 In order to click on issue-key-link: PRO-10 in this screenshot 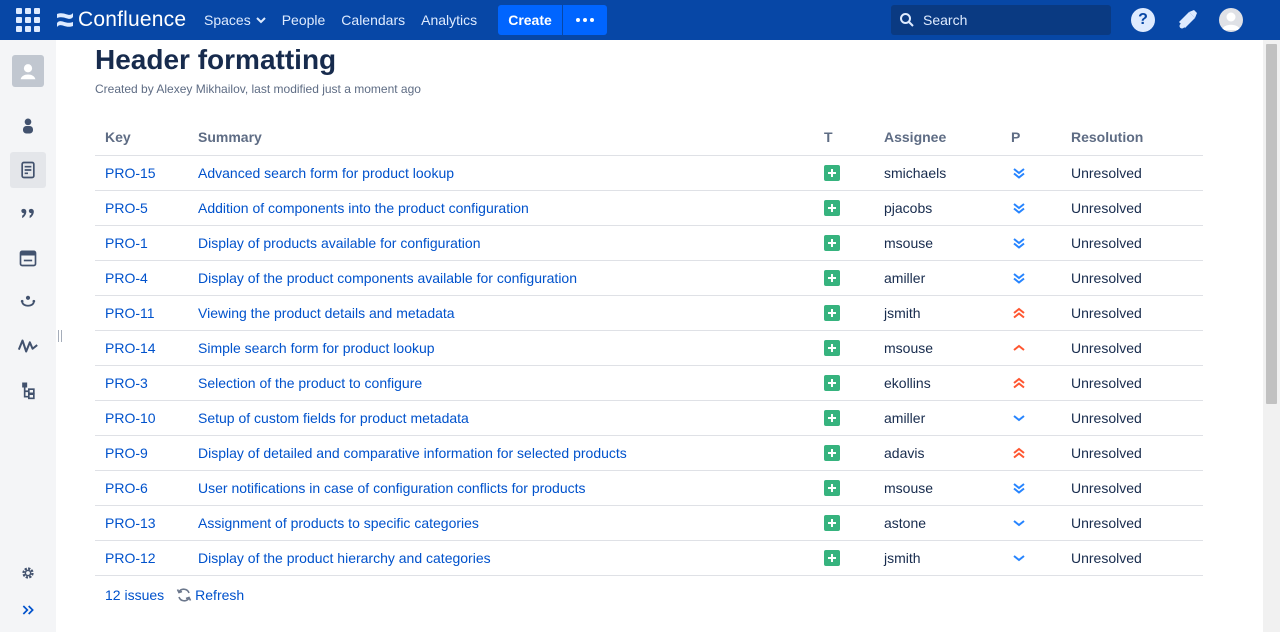, I will do `click(130, 418)`.